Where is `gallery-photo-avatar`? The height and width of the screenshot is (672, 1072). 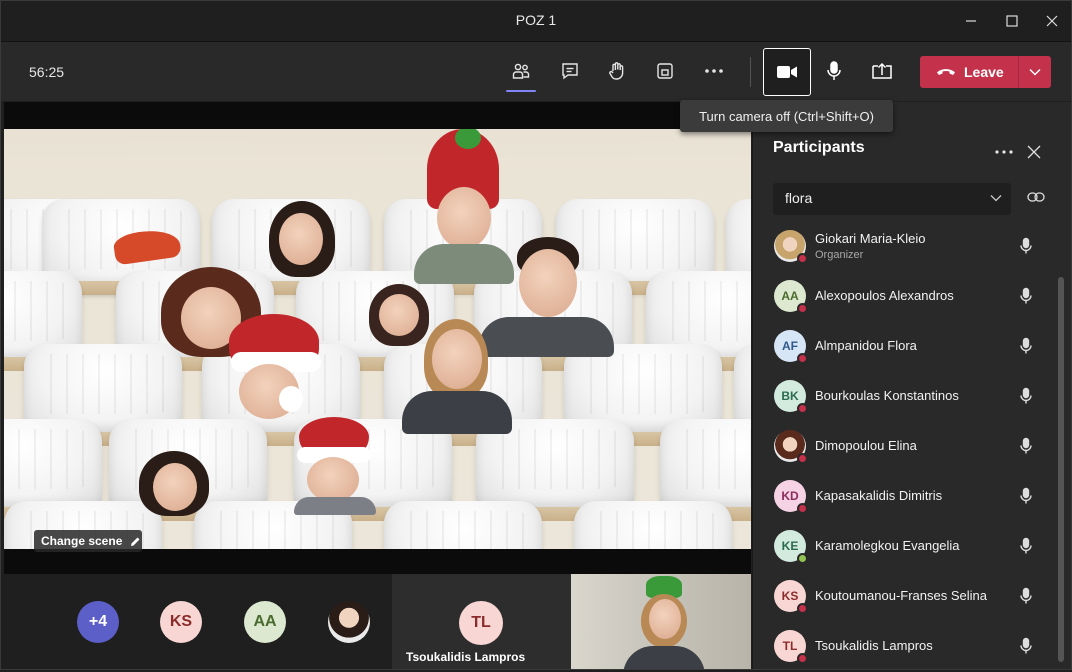
gallery-photo-avatar is located at coordinates (349, 622).